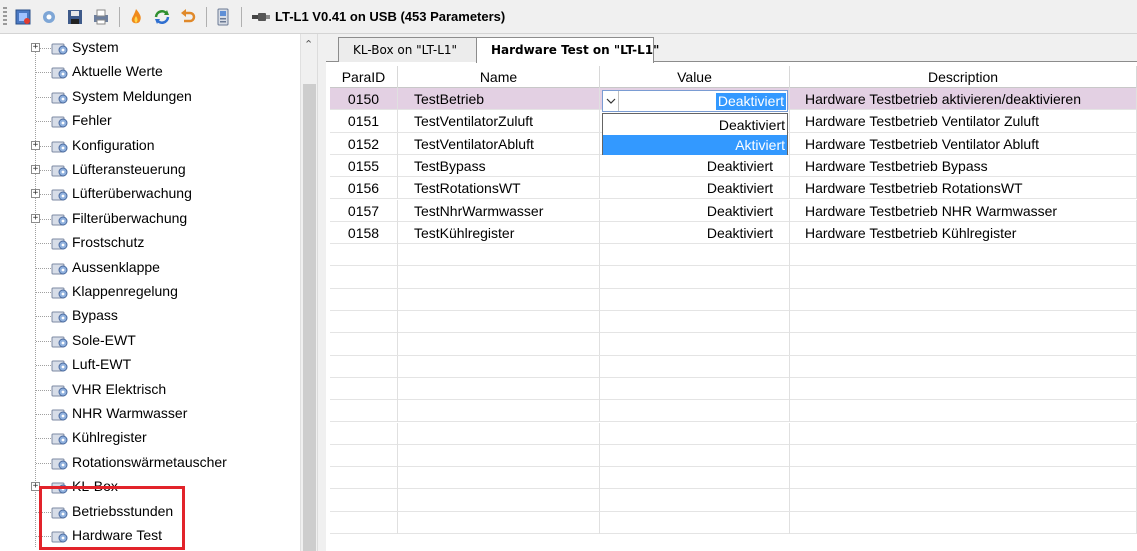 This screenshot has width=1137, height=551. I want to click on tree-item-lufteruberwachung: + Lüfterüberwachung, so click(150, 194).